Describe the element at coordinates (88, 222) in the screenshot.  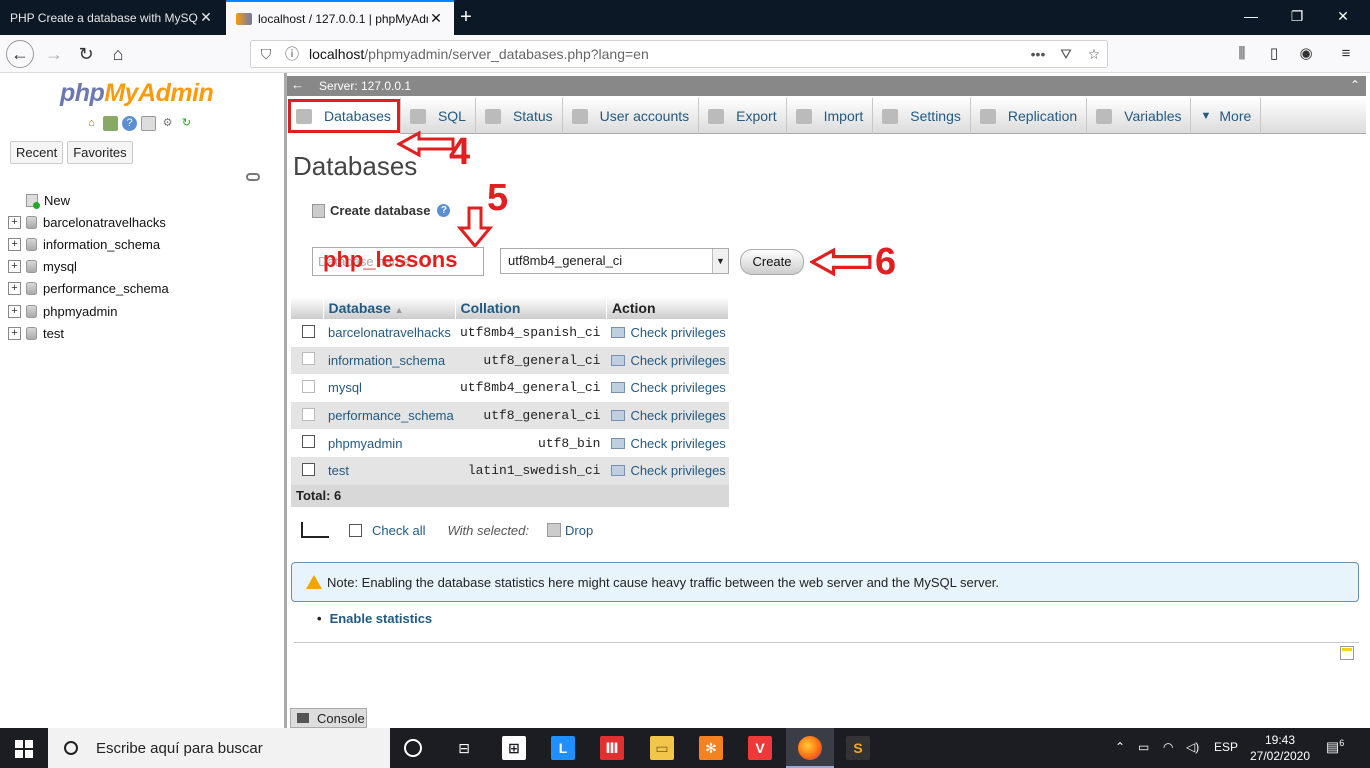
I see `tree-item-database: + barcelonatravelhacks` at that location.